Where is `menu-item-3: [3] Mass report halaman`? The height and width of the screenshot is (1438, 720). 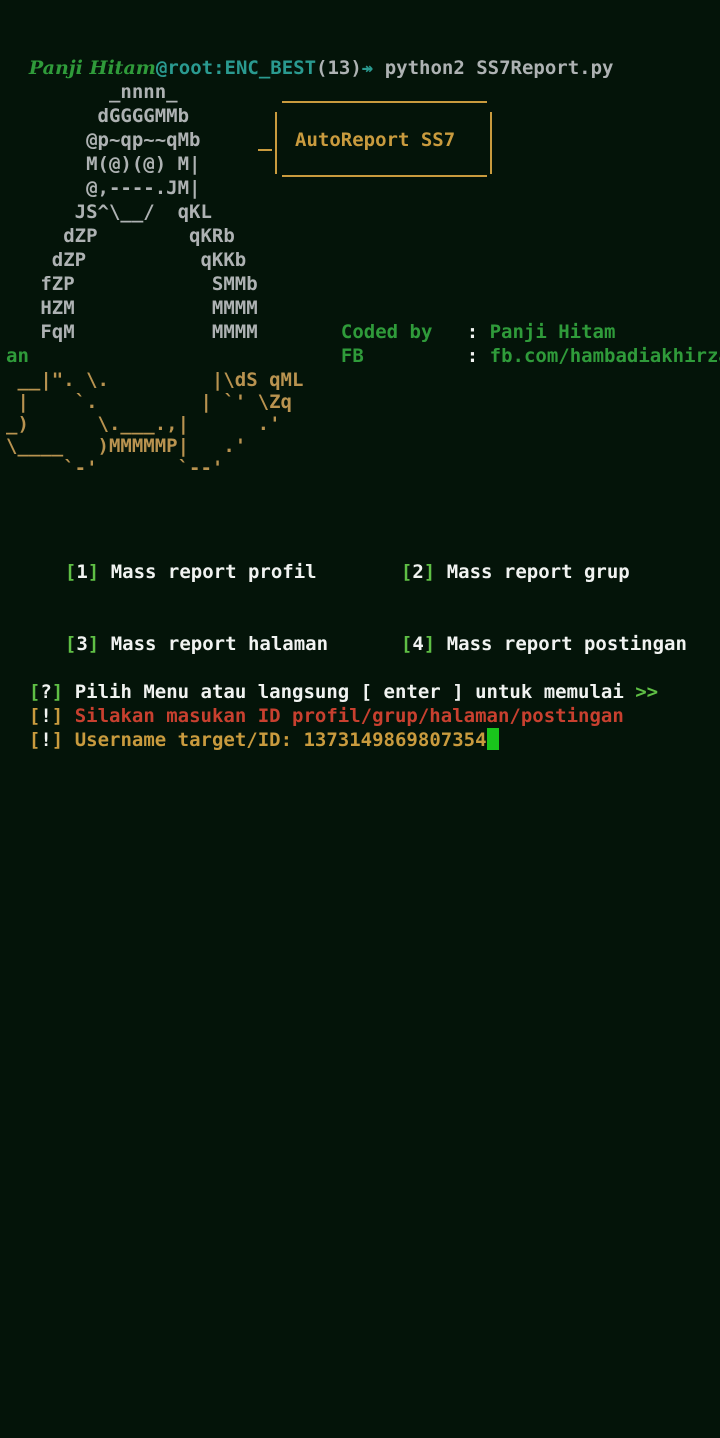 menu-item-3: [3] Mass report halaman is located at coordinates (185, 632).